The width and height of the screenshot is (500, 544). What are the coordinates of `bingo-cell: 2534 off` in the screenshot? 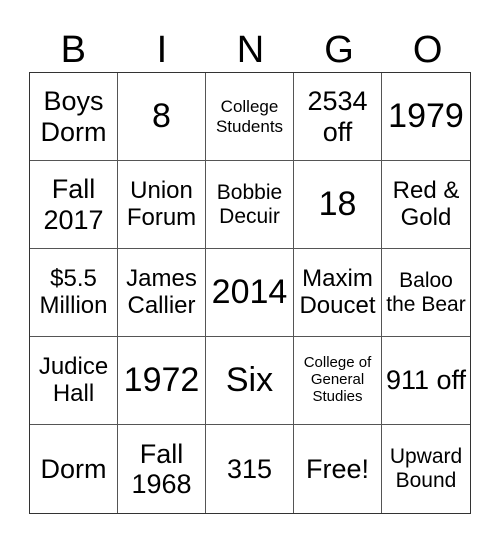 It's located at (338, 117).